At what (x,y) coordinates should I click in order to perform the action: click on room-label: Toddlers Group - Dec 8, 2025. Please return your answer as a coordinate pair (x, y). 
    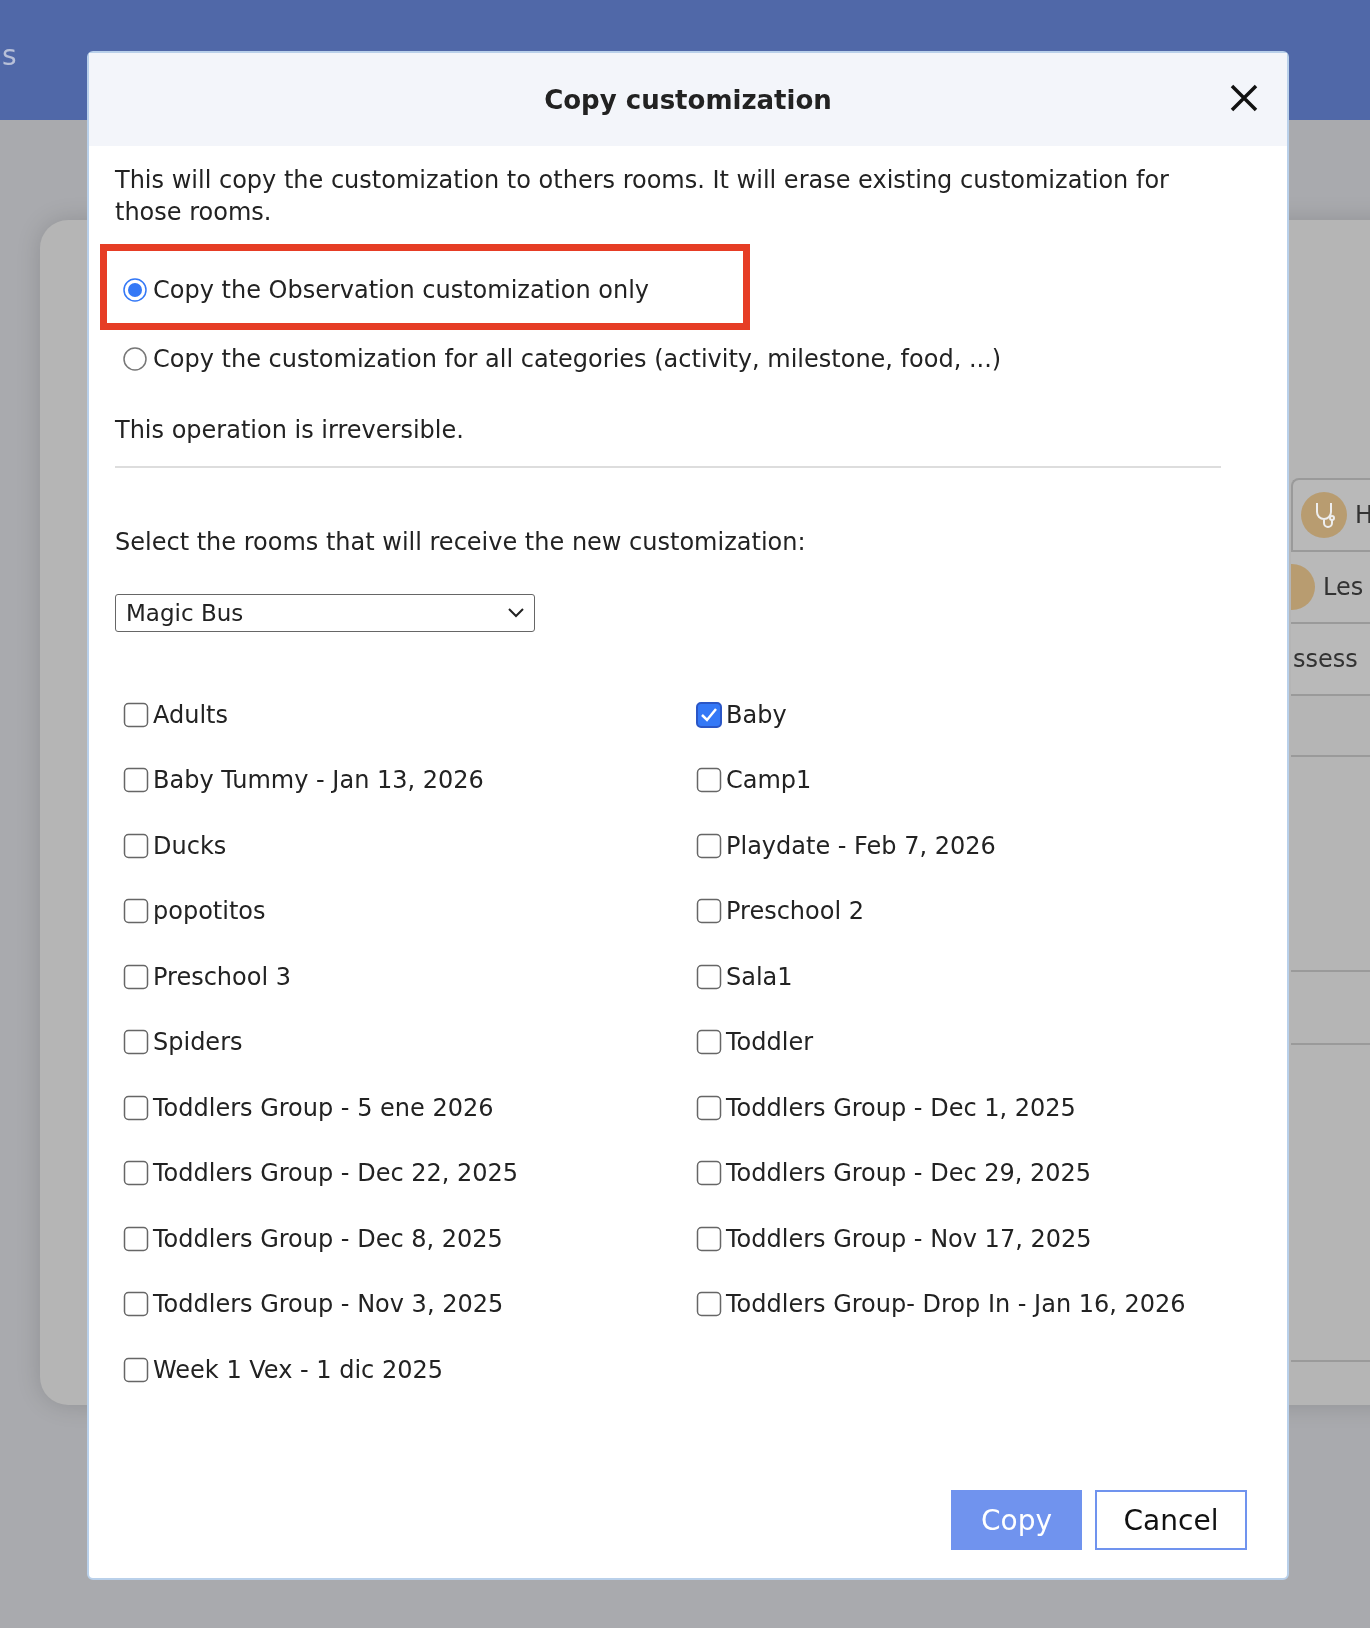
    Looking at the image, I should click on (328, 1238).